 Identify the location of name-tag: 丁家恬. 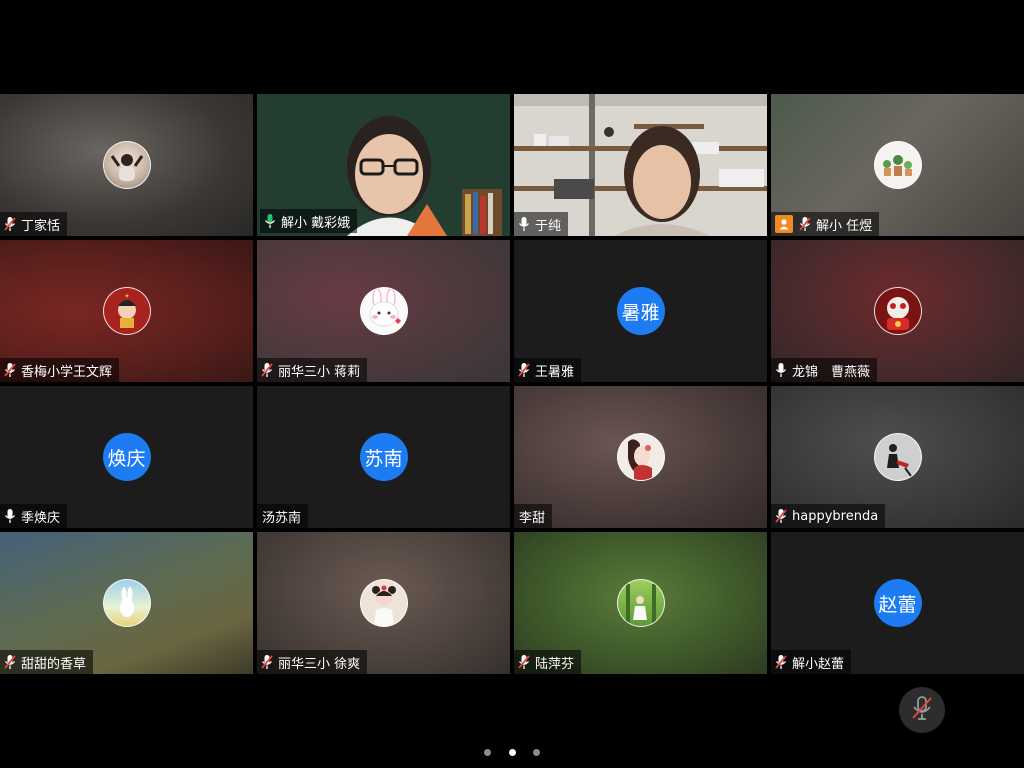
(34, 224).